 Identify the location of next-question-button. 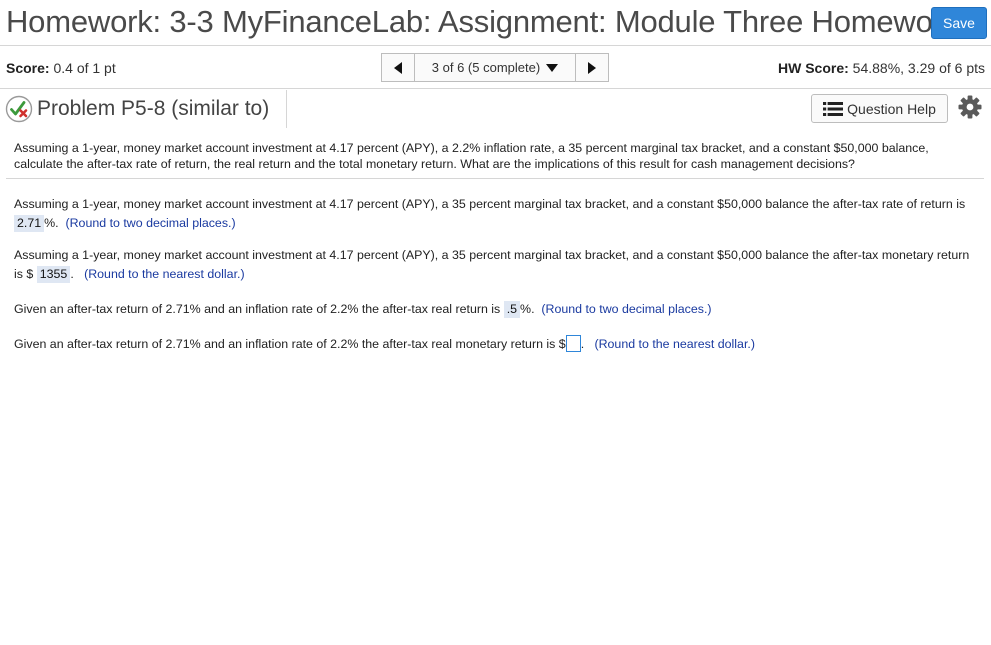
(592, 67).